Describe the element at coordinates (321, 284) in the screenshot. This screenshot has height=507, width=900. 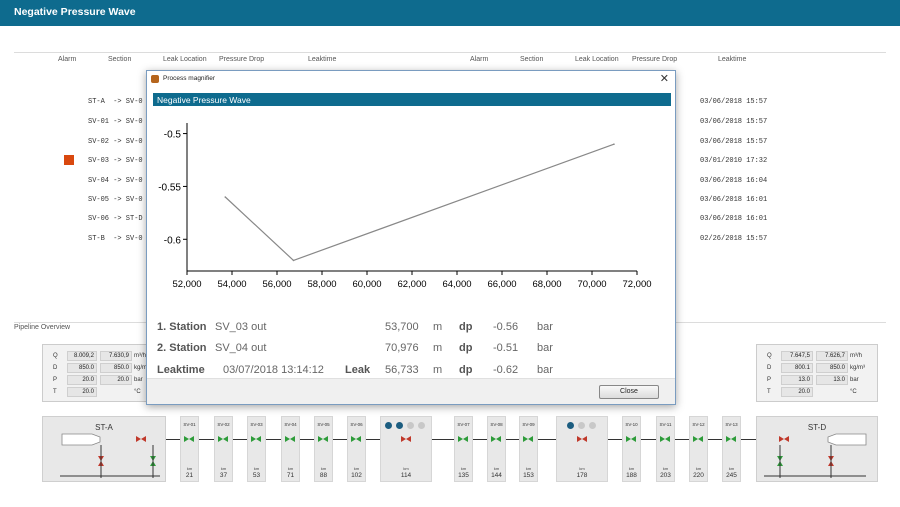
I see `x-tick-label: 58,000` at that location.